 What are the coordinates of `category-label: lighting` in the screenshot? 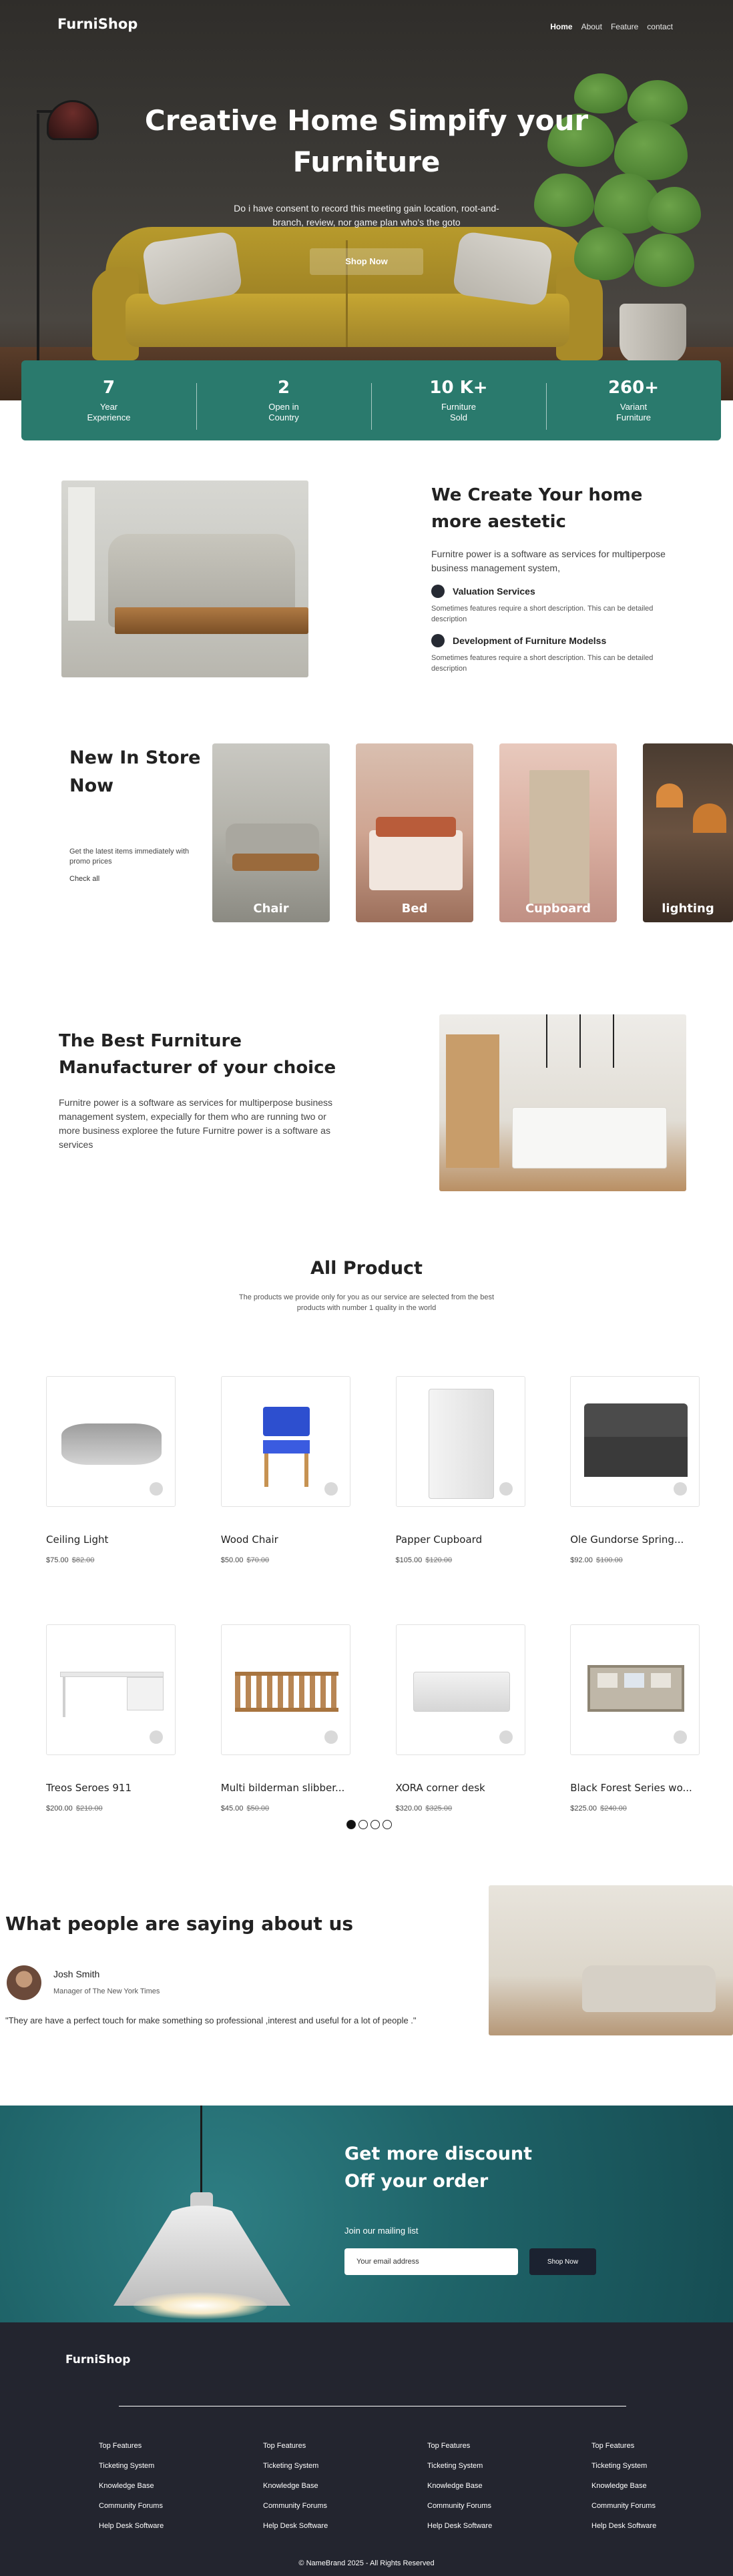 It's located at (688, 909).